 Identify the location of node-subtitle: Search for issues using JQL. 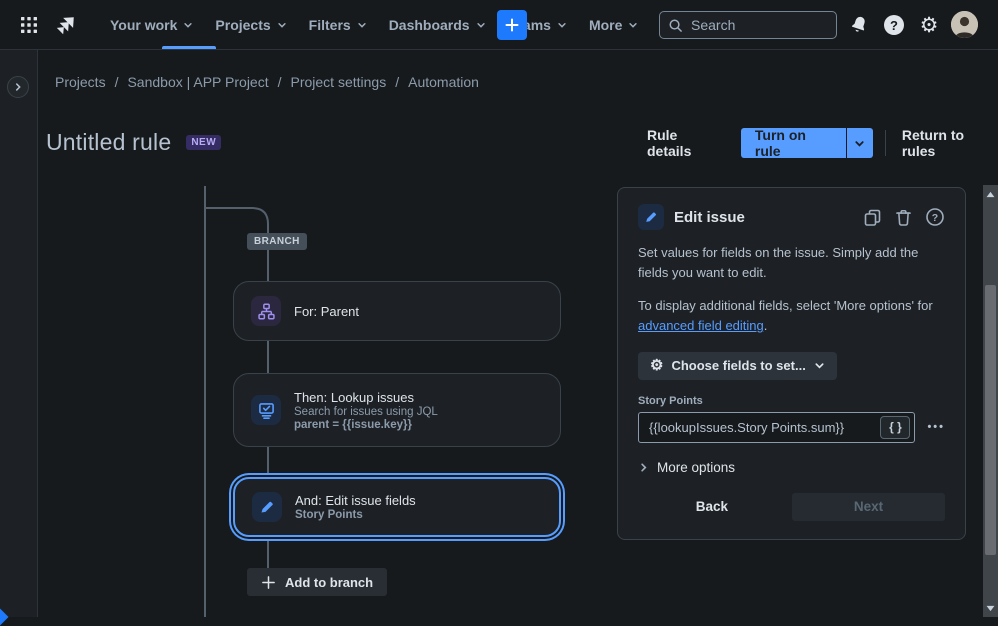
(366, 411).